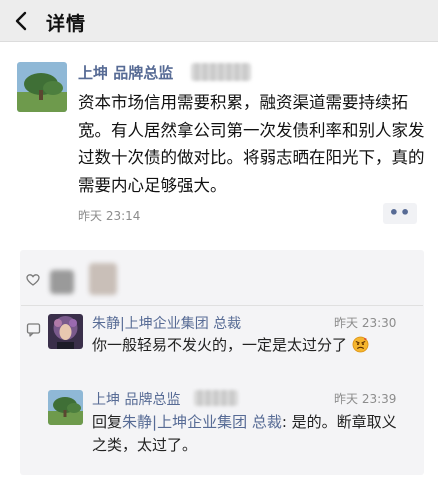 This screenshot has width=438, height=489. I want to click on chevron-left-icon, so click(22, 21).